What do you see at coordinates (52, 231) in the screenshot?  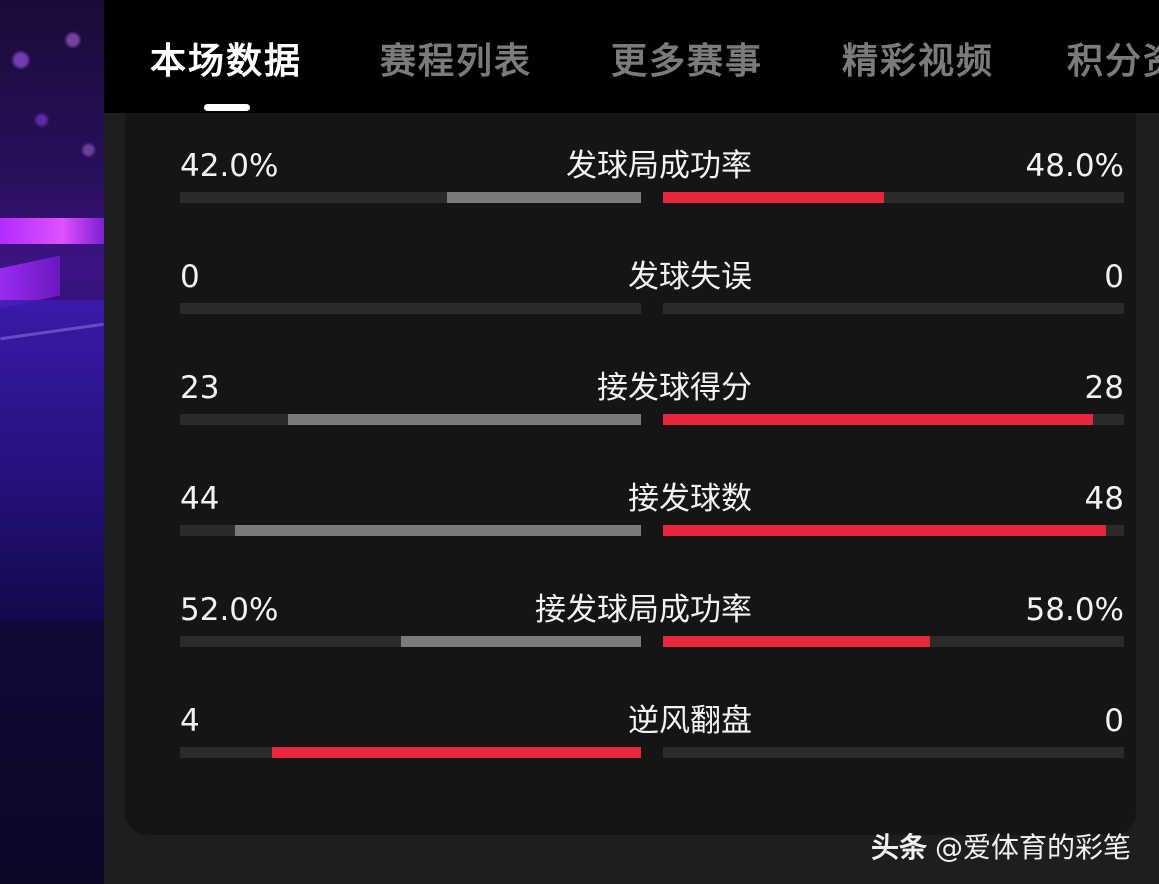 I see `stadium-banner` at bounding box center [52, 231].